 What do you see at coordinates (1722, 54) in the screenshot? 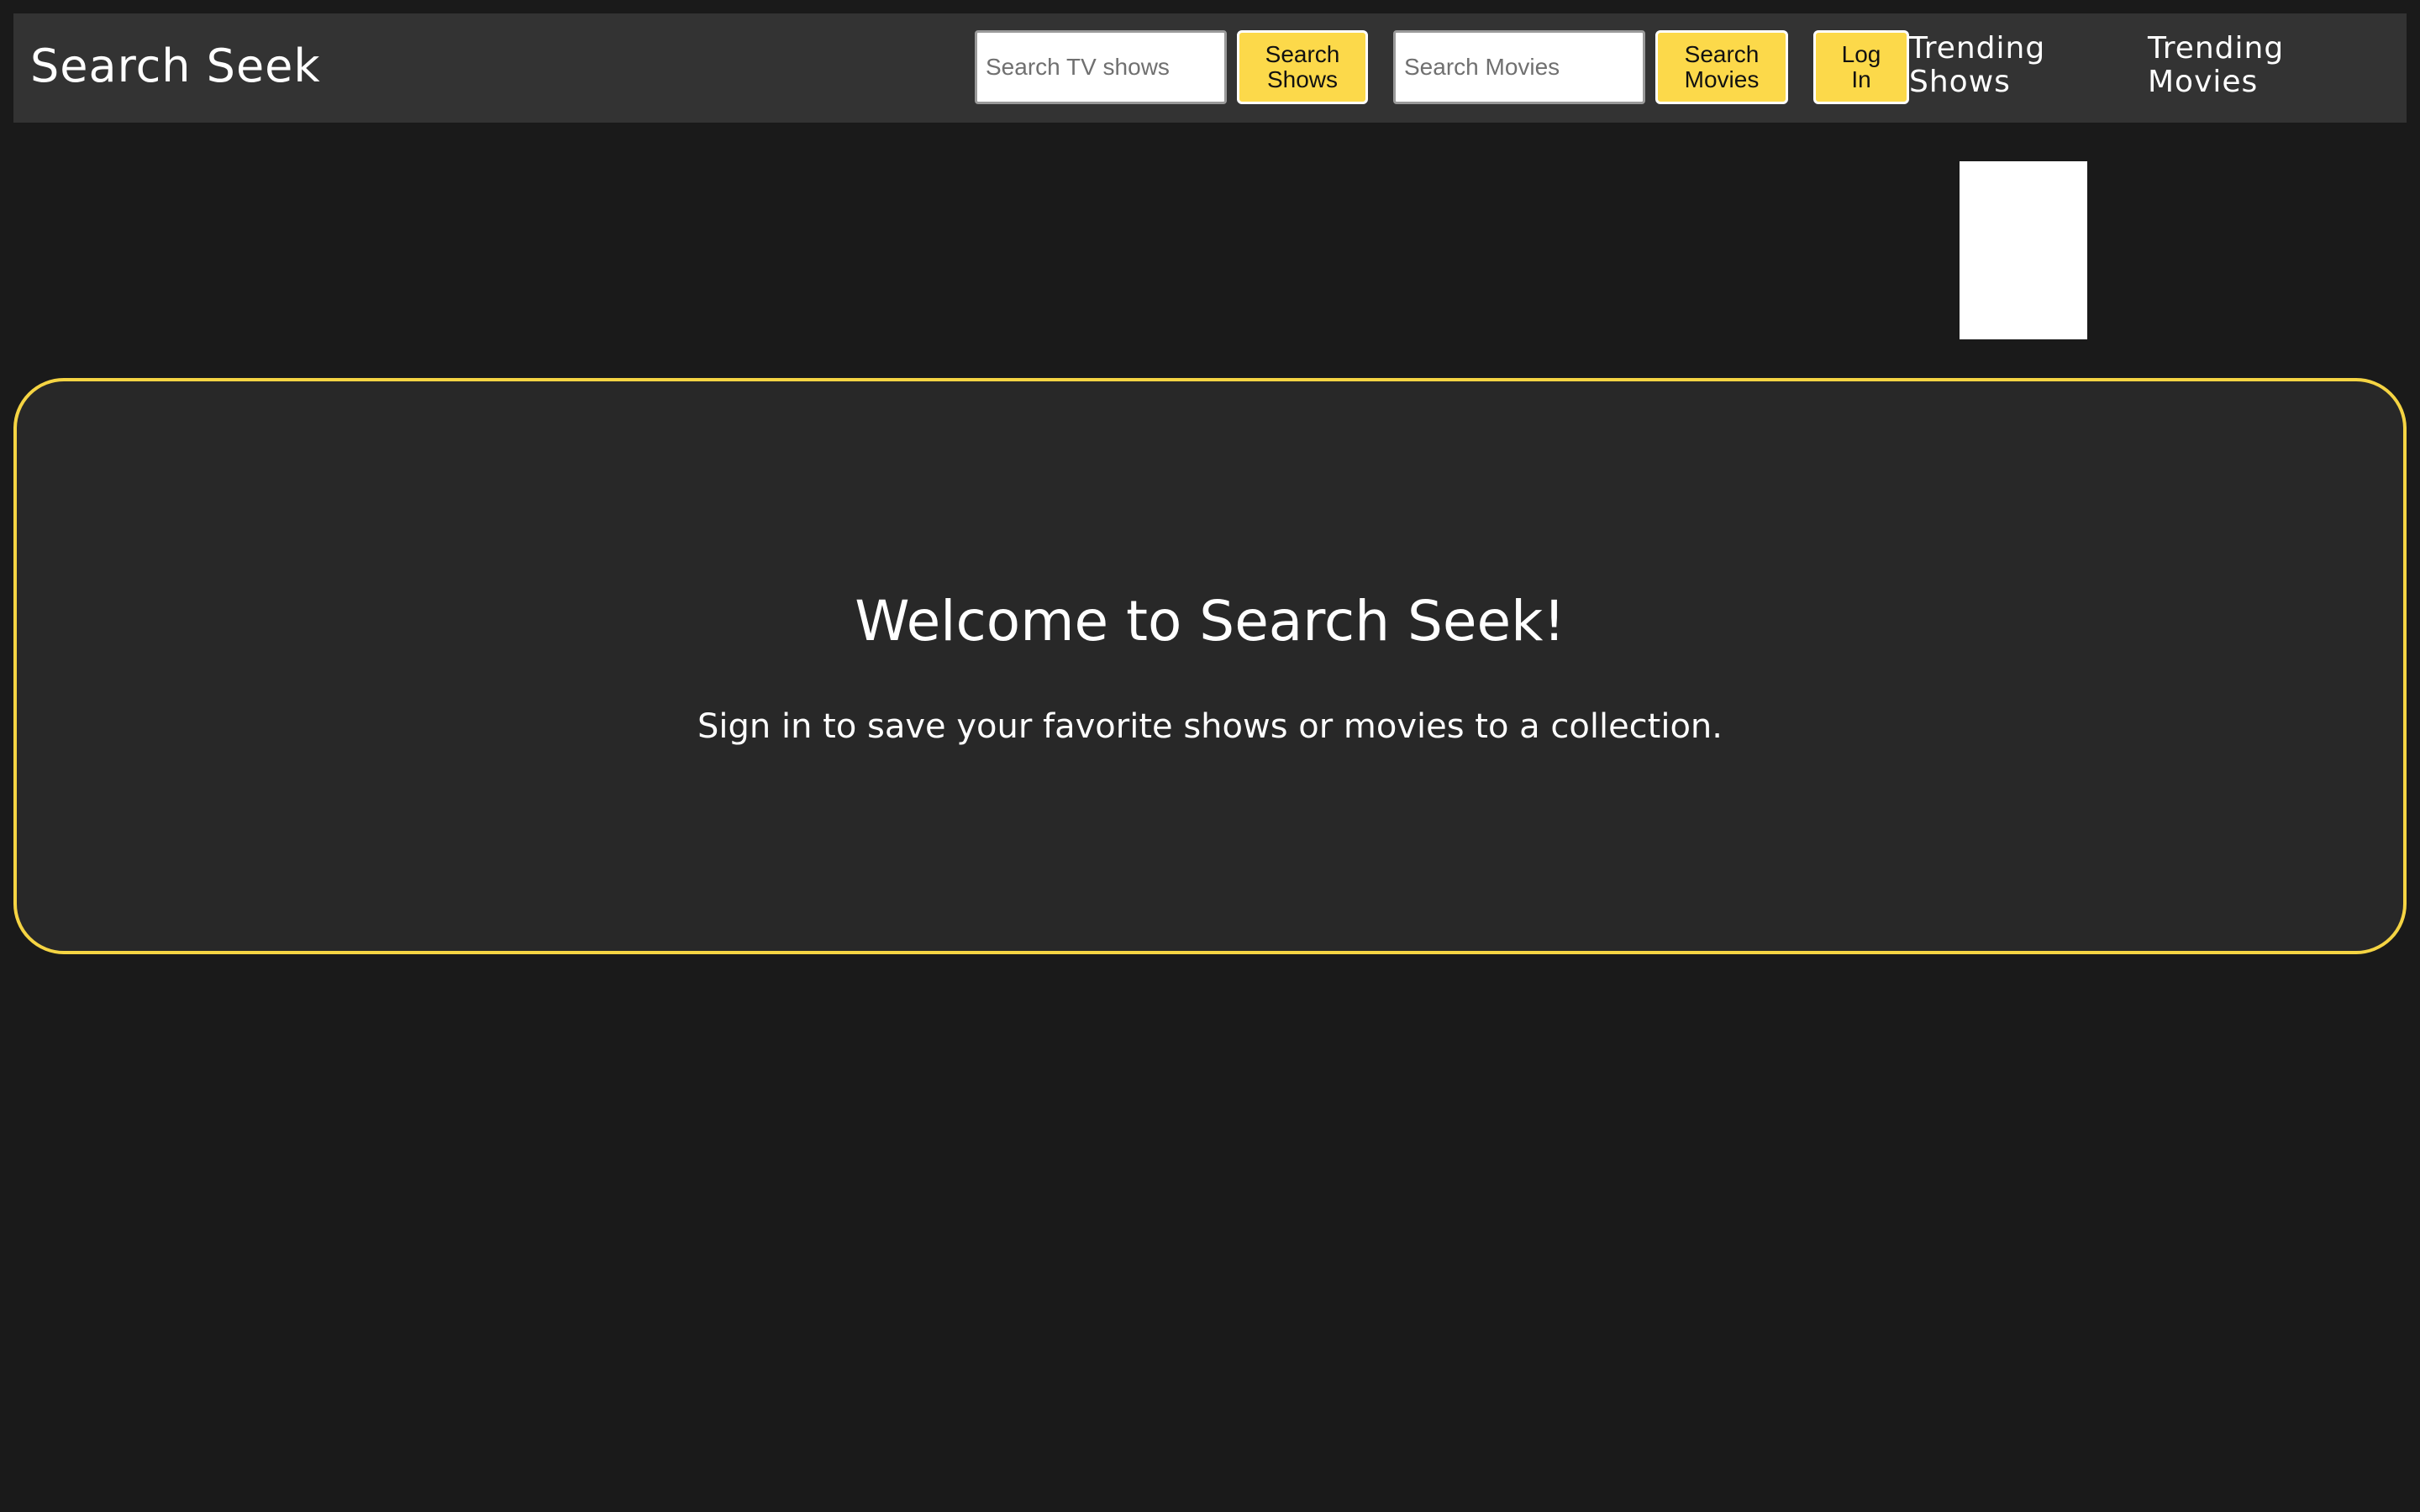
I see `search-movies-button-label-1: Search` at bounding box center [1722, 54].